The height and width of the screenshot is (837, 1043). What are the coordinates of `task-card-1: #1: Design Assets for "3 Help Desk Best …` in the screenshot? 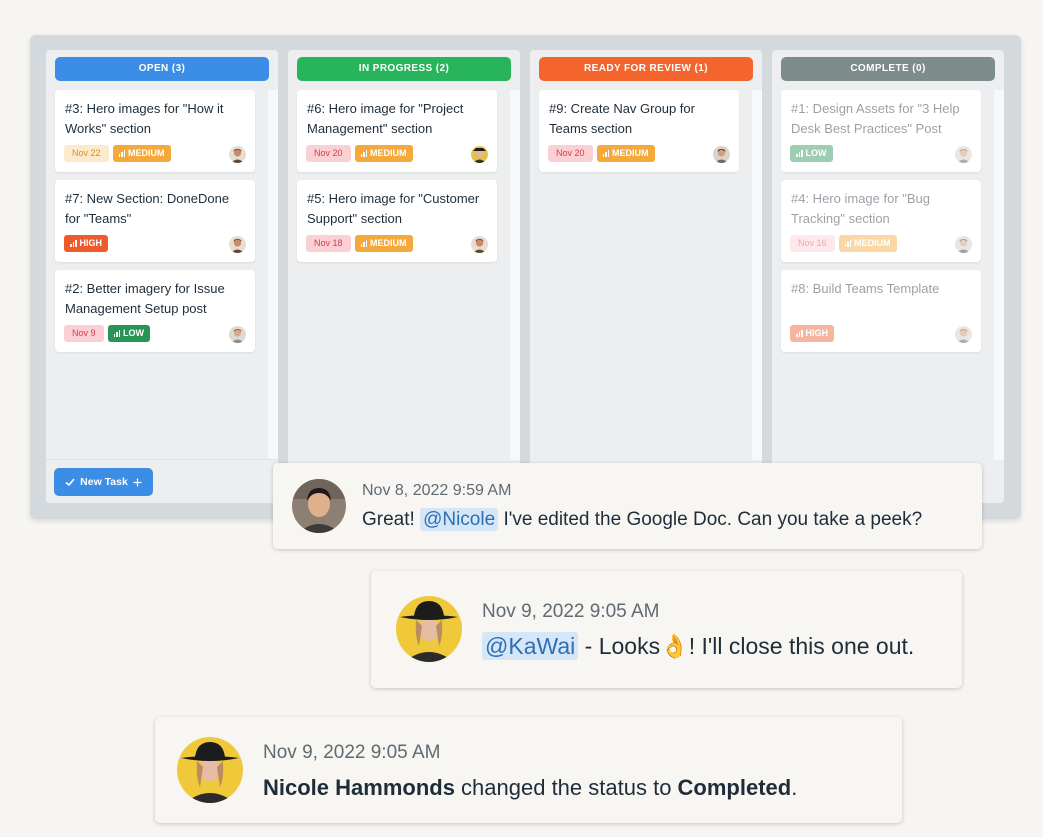 It's located at (881, 131).